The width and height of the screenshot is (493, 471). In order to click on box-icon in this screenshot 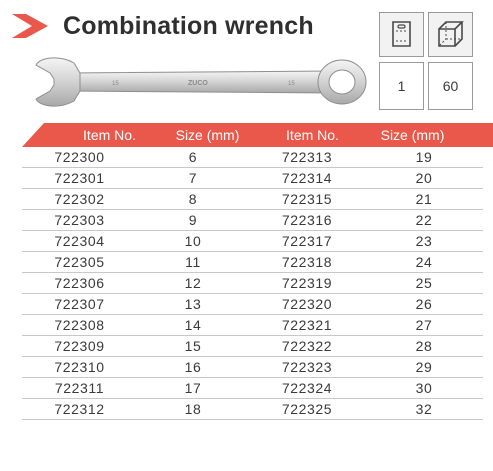, I will do `click(451, 34)`.